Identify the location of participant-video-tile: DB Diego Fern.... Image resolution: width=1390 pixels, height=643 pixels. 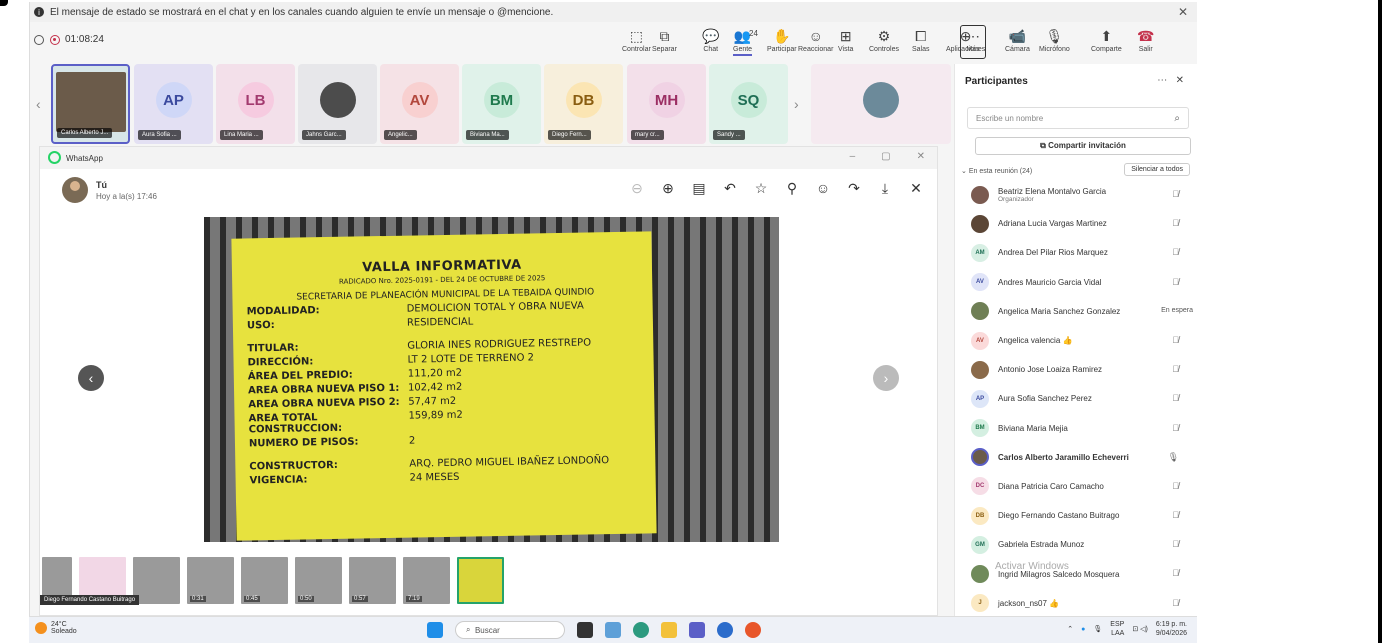
(583, 104).